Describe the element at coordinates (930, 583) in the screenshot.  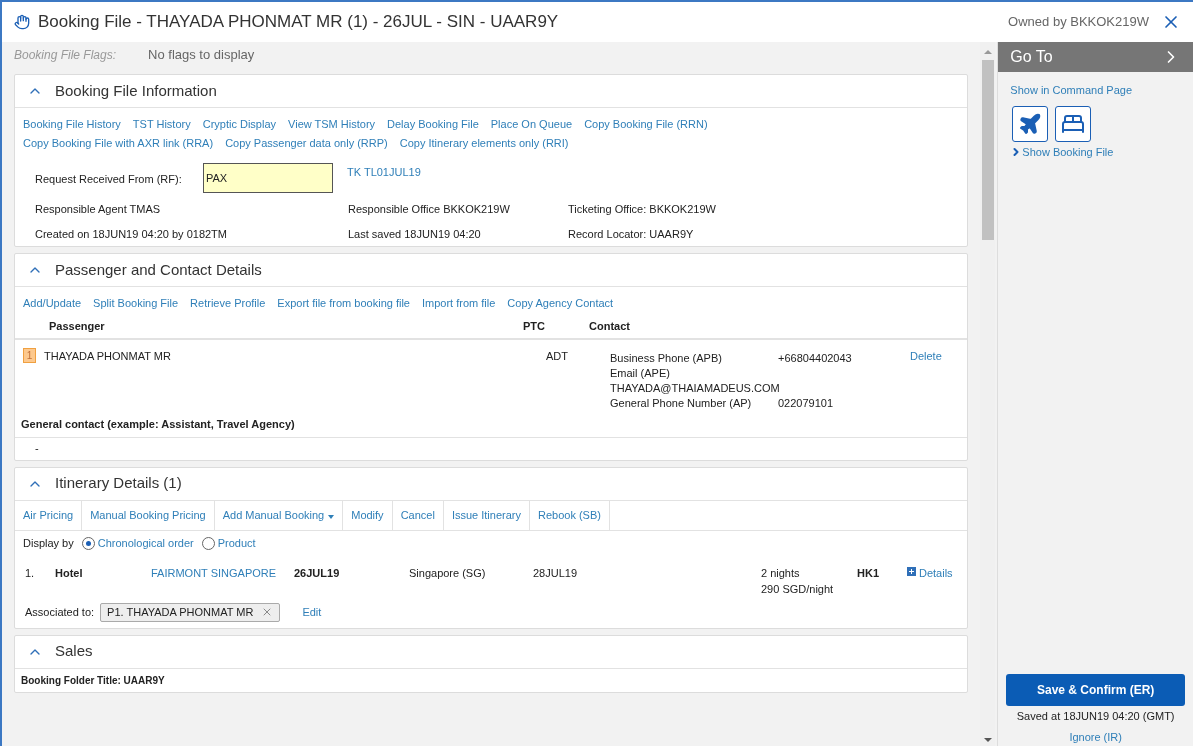
I see `details-link: Details` at that location.